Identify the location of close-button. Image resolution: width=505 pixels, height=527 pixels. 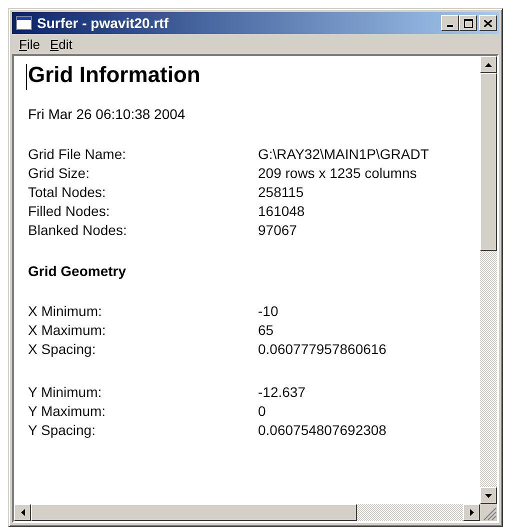
(488, 23).